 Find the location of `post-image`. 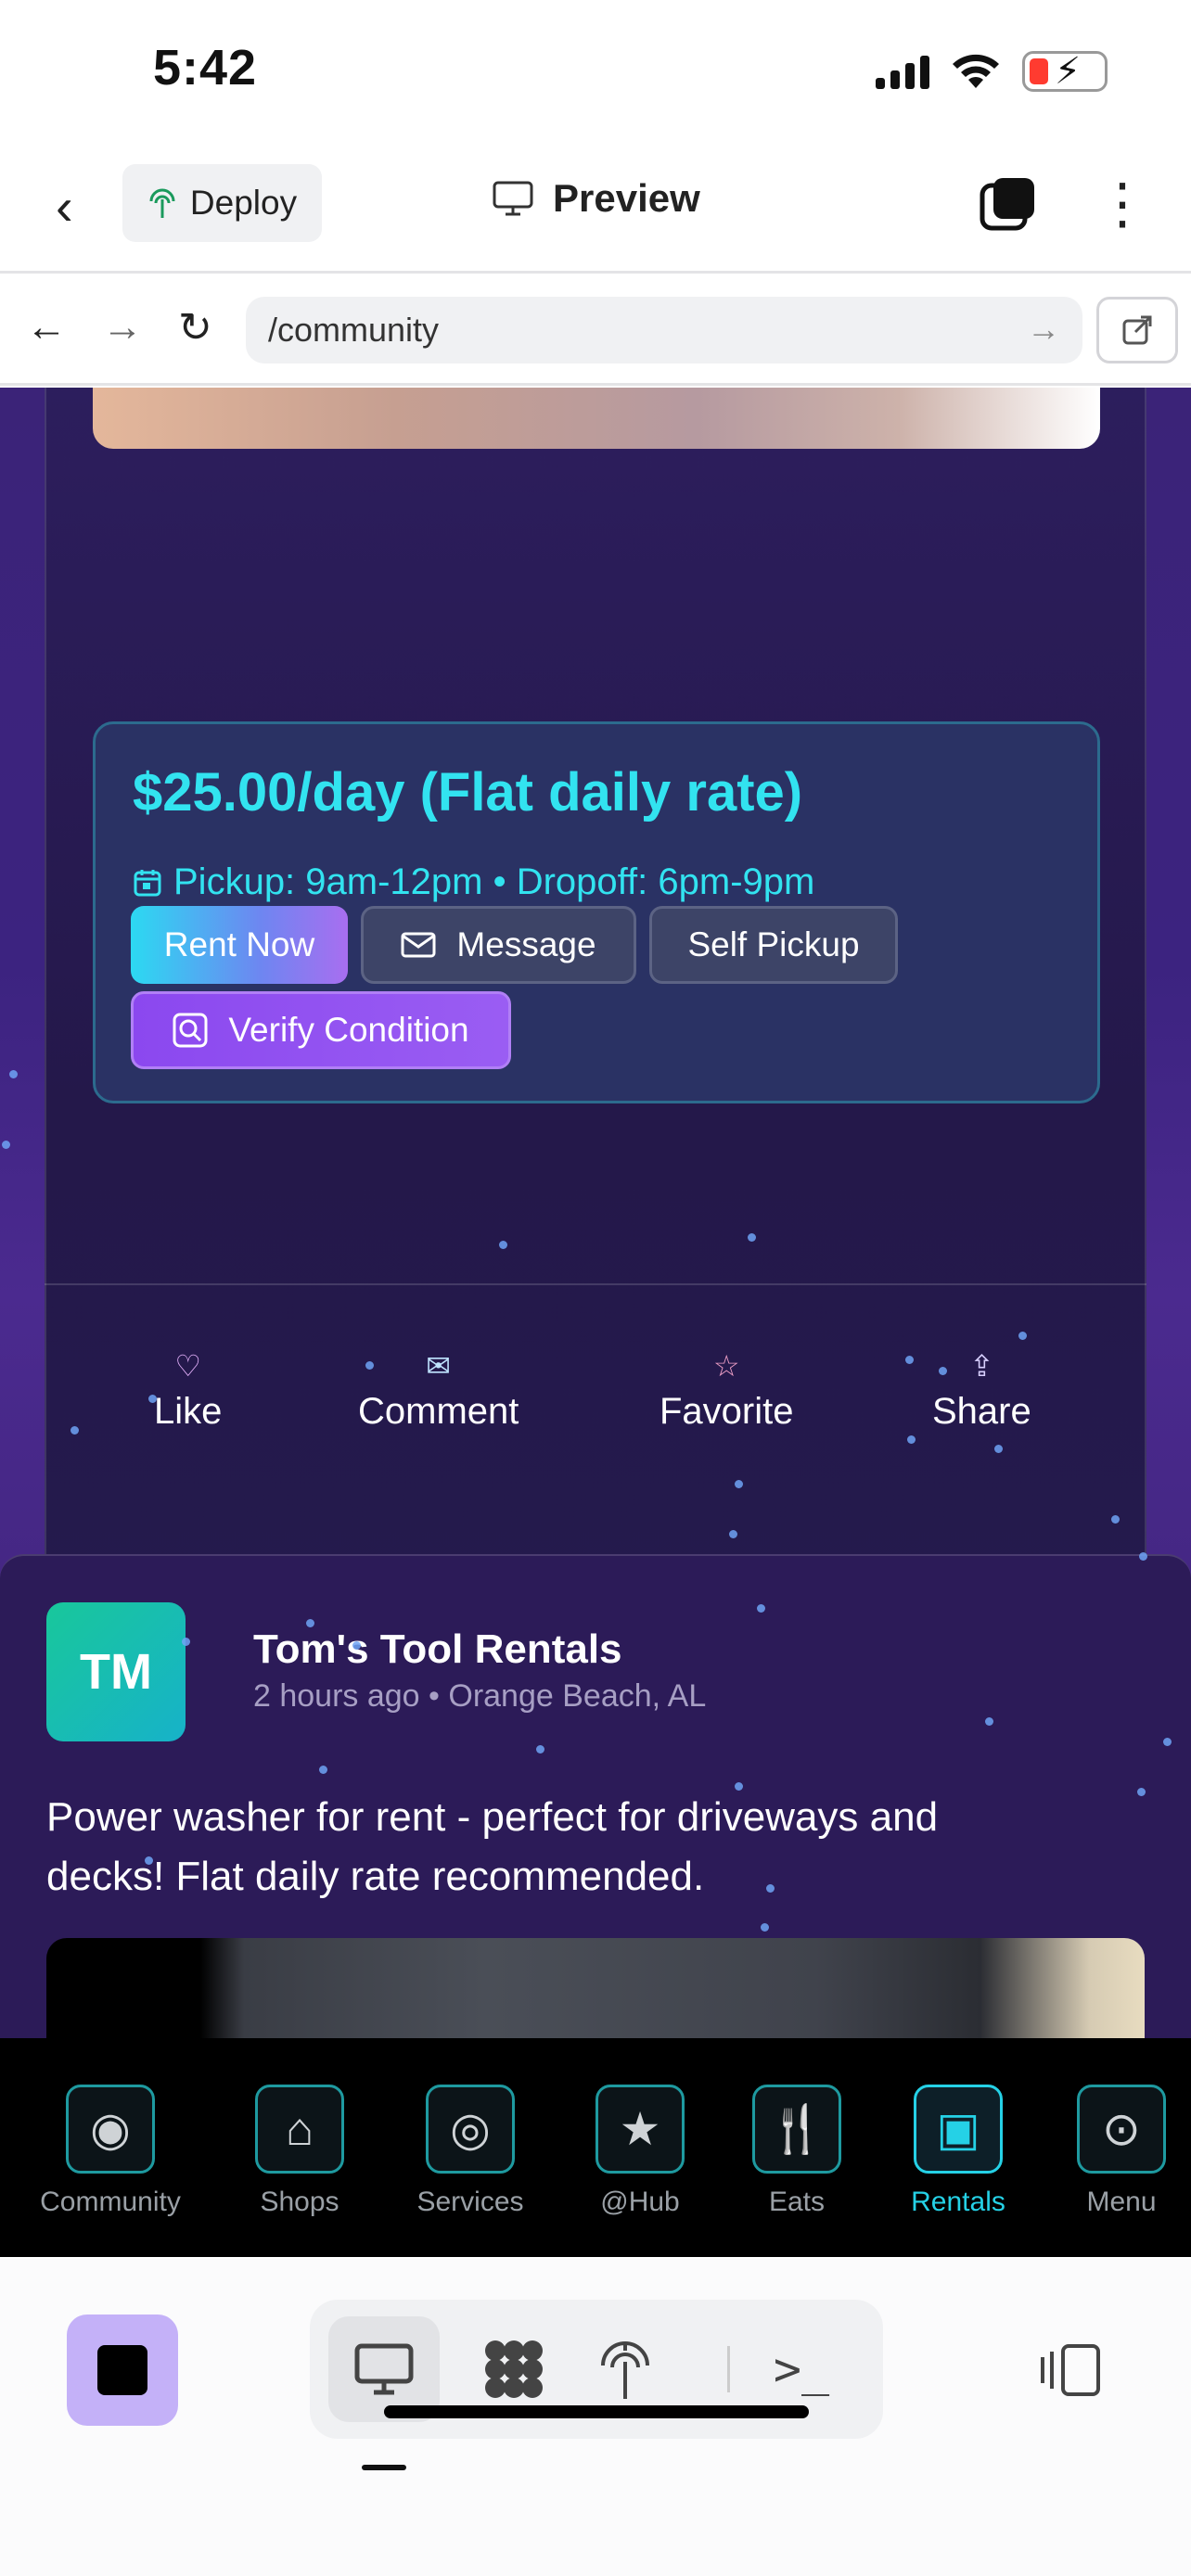

post-image is located at coordinates (595, 1988).